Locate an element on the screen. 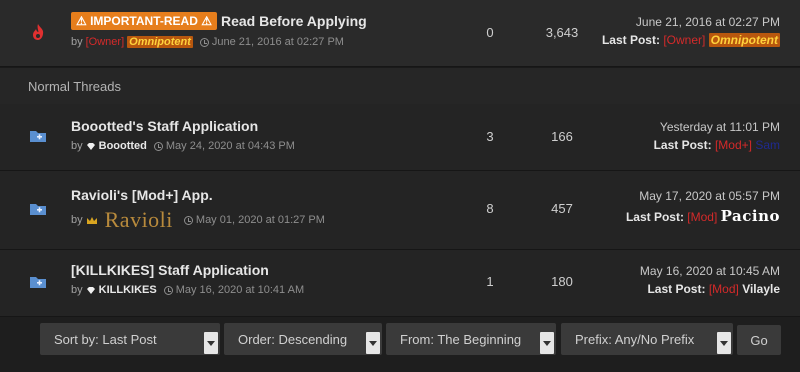 The width and height of the screenshot is (800, 372). thread-date: May 01, 2020 at 01:27 PM is located at coordinates (254, 220).